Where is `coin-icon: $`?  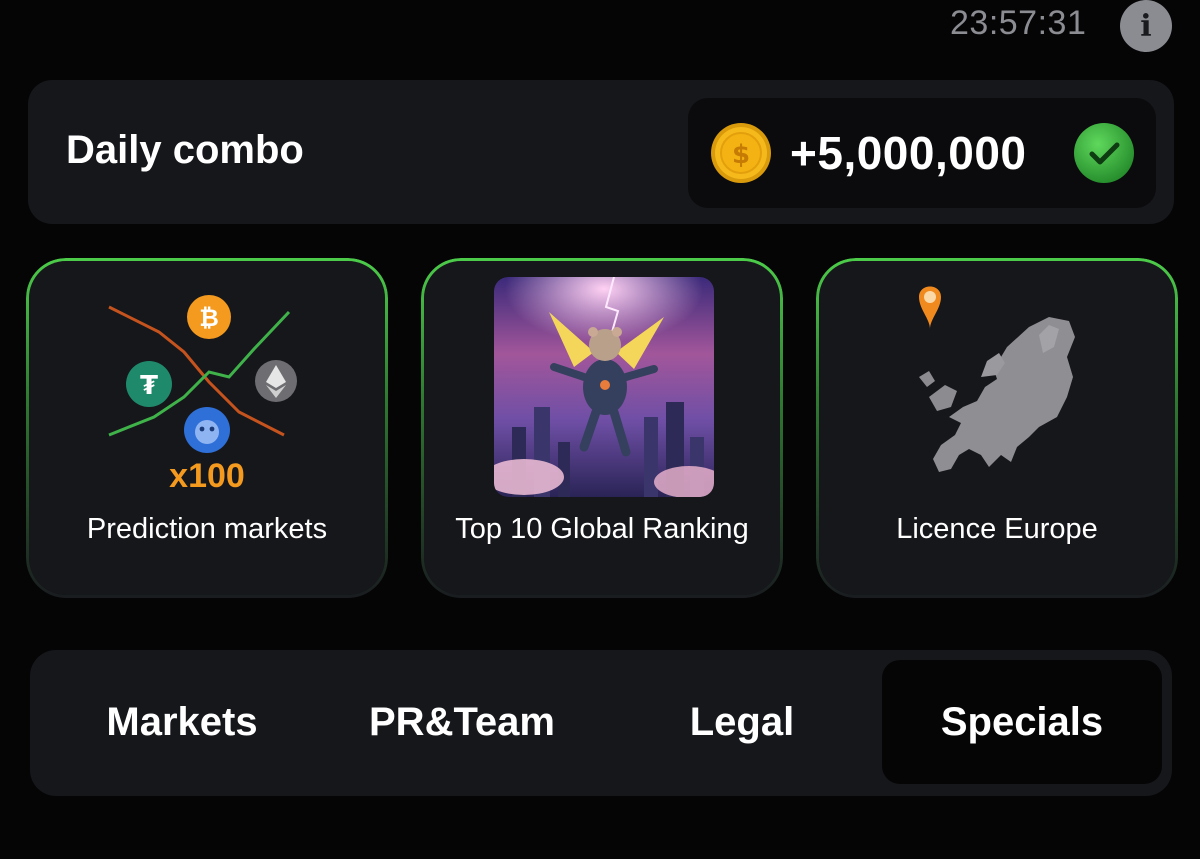 coin-icon: $ is located at coordinates (741, 153).